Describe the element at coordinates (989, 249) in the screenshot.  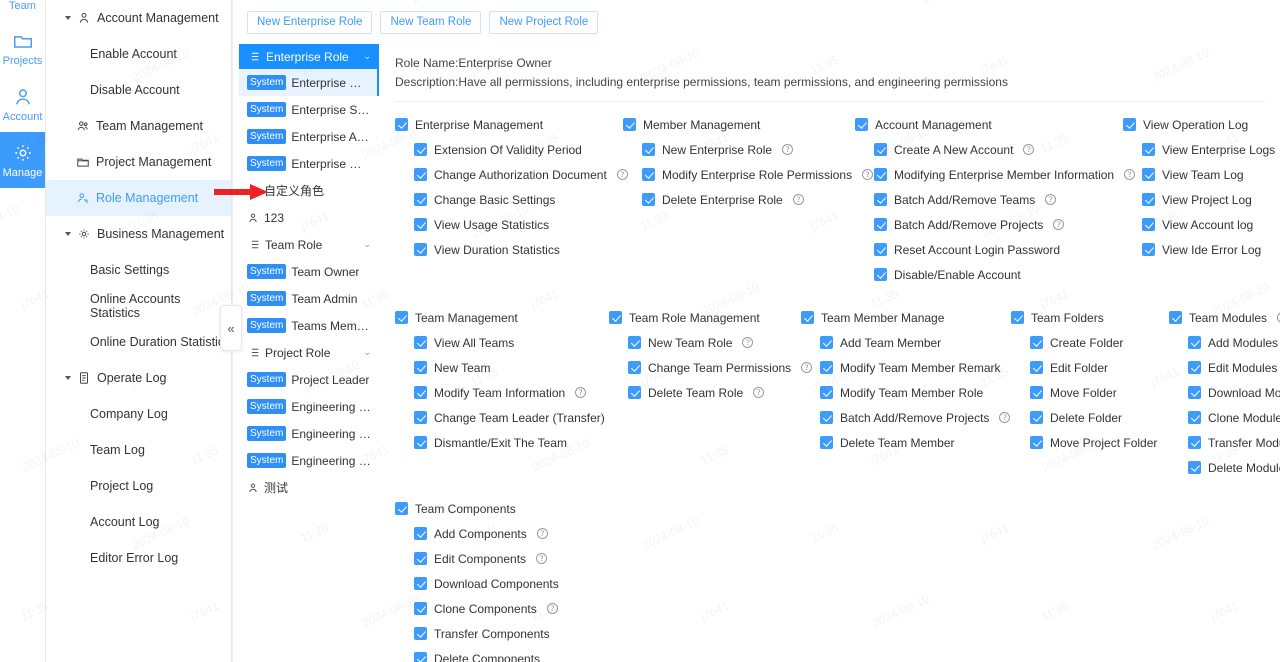
I see `checkbox-child: Reset Account Login Password` at that location.